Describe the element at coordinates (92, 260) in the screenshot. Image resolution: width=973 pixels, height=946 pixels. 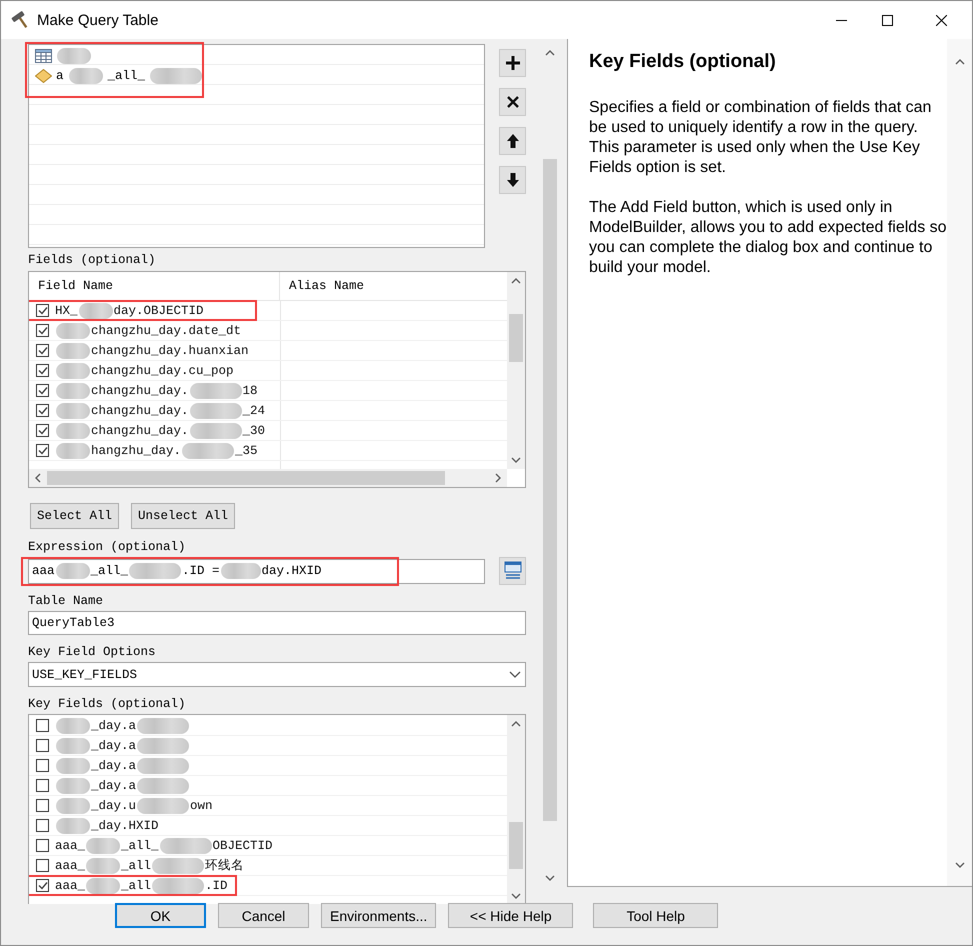
I see `section-label: Fields (optional)` at that location.